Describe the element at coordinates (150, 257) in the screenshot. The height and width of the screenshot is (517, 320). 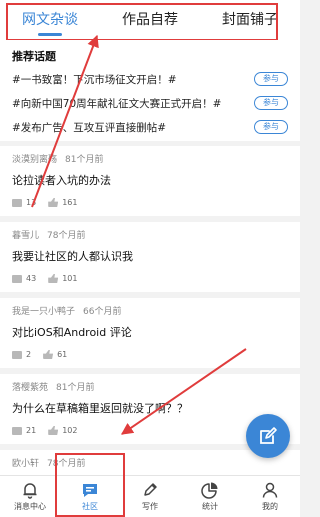
I see `post-item: 暮雪儿 78个月前 我要让社区的人都认识我 43 101` at that location.